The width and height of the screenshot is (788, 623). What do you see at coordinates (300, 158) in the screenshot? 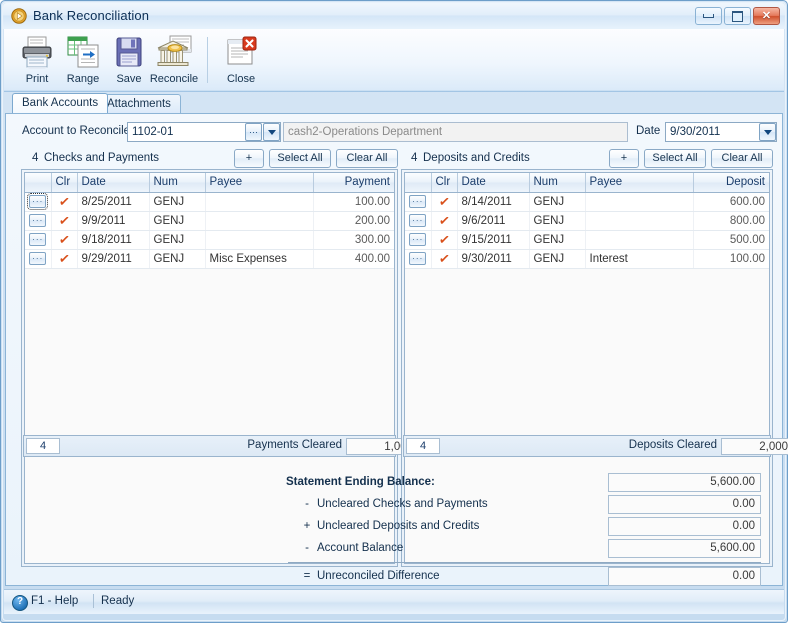
I see `checks-select-all-button: Select All` at bounding box center [300, 158].